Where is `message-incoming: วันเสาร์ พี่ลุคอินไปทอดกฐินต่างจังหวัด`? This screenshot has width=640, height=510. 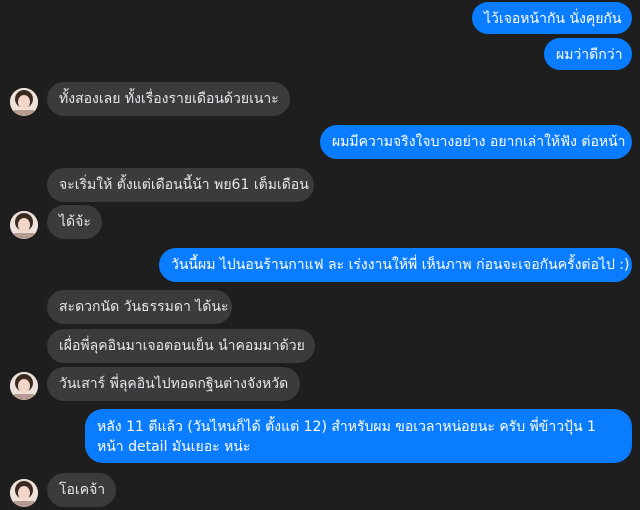 message-incoming: วันเสาร์ พี่ลุคอินไปทอดกฐินต่างจังหวัด is located at coordinates (173, 384).